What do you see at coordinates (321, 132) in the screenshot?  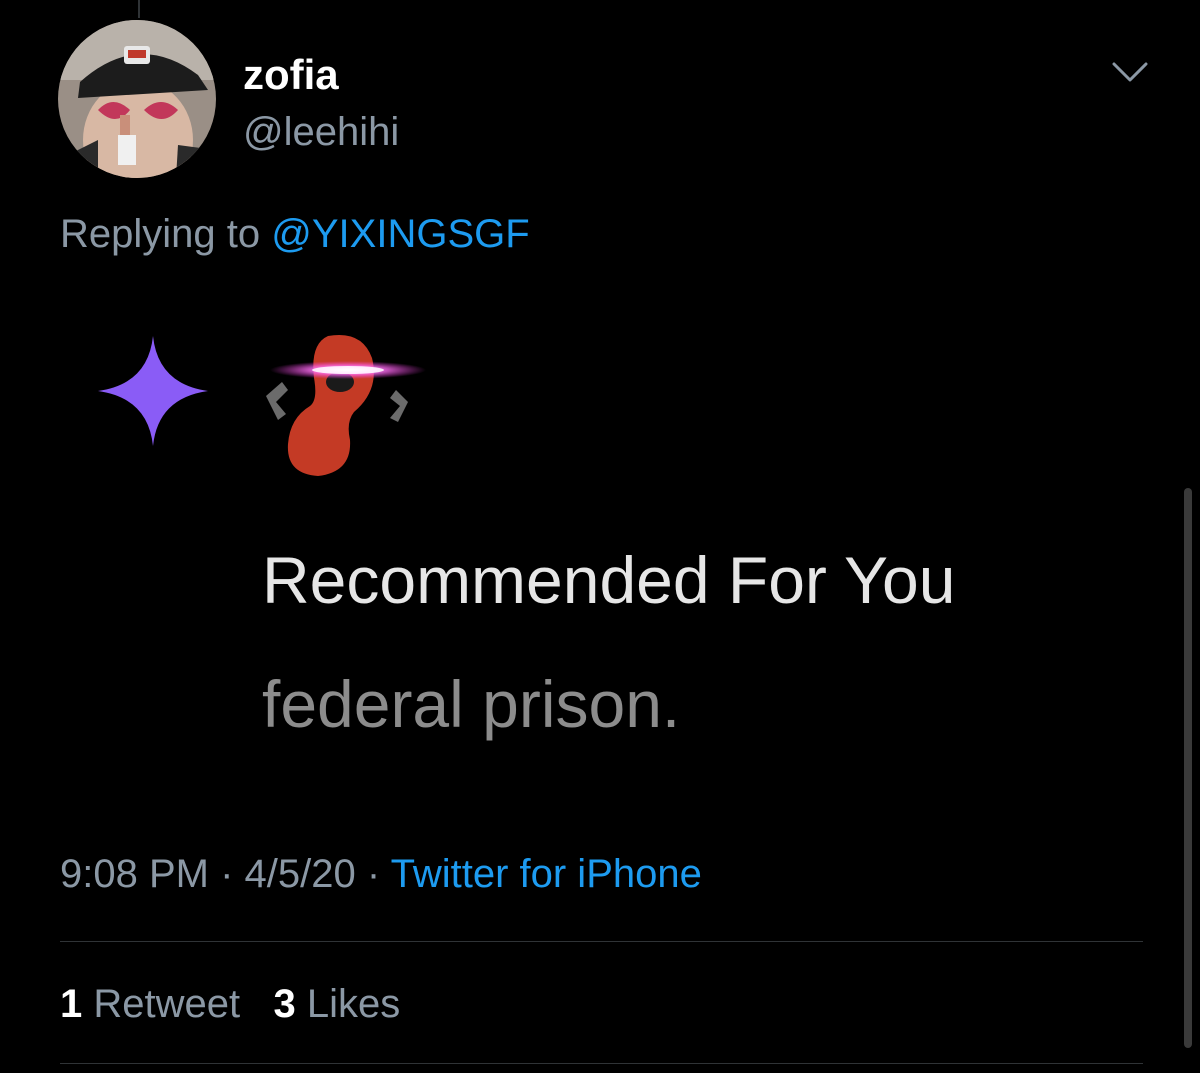 I see `user-handle: @leehihi` at bounding box center [321, 132].